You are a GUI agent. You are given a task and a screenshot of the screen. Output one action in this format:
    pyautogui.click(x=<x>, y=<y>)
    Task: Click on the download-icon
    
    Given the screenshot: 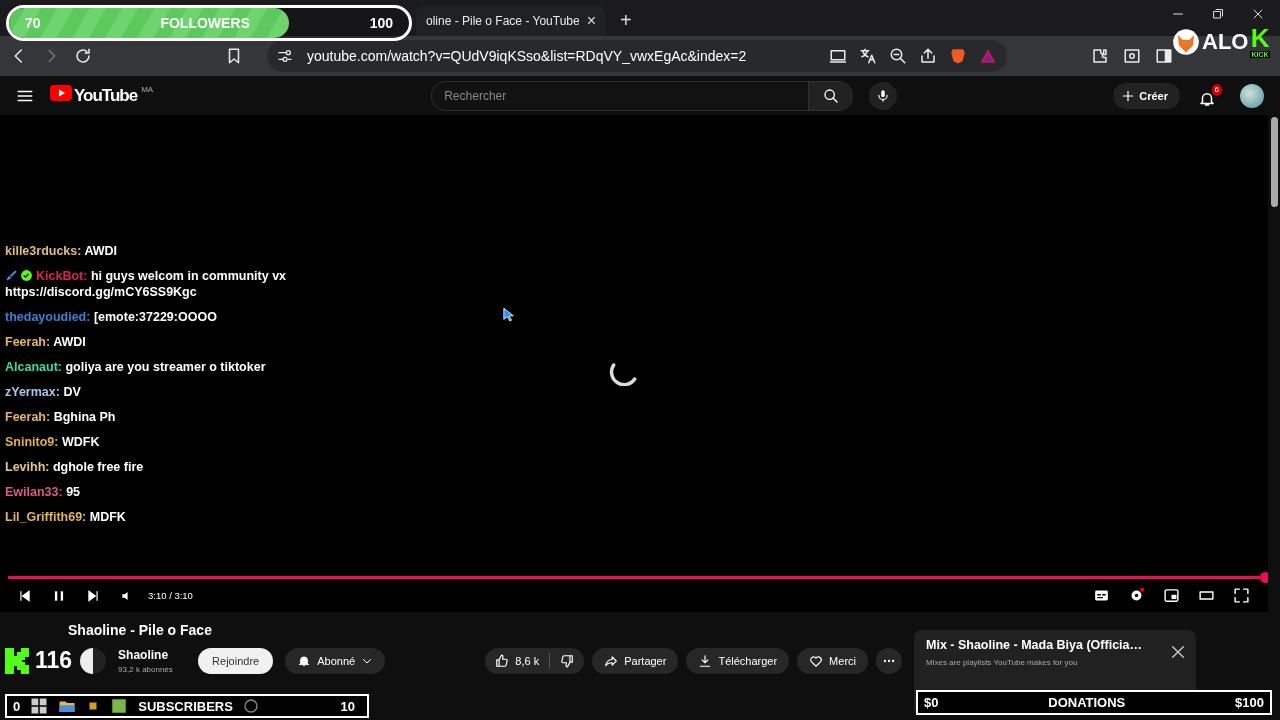 What is the action you would take?
    pyautogui.click(x=705, y=660)
    